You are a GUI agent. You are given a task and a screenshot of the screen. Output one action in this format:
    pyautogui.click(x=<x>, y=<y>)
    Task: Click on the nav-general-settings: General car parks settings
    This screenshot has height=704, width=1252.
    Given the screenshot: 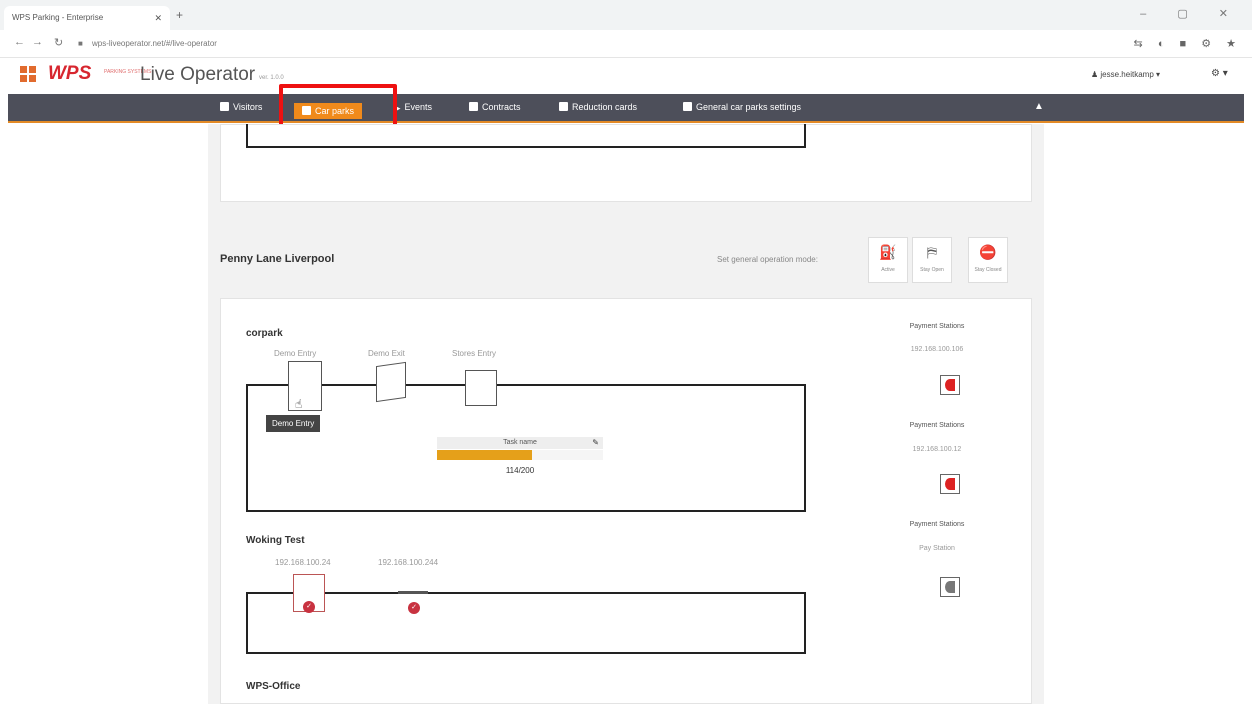 What is the action you would take?
    pyautogui.click(x=742, y=107)
    